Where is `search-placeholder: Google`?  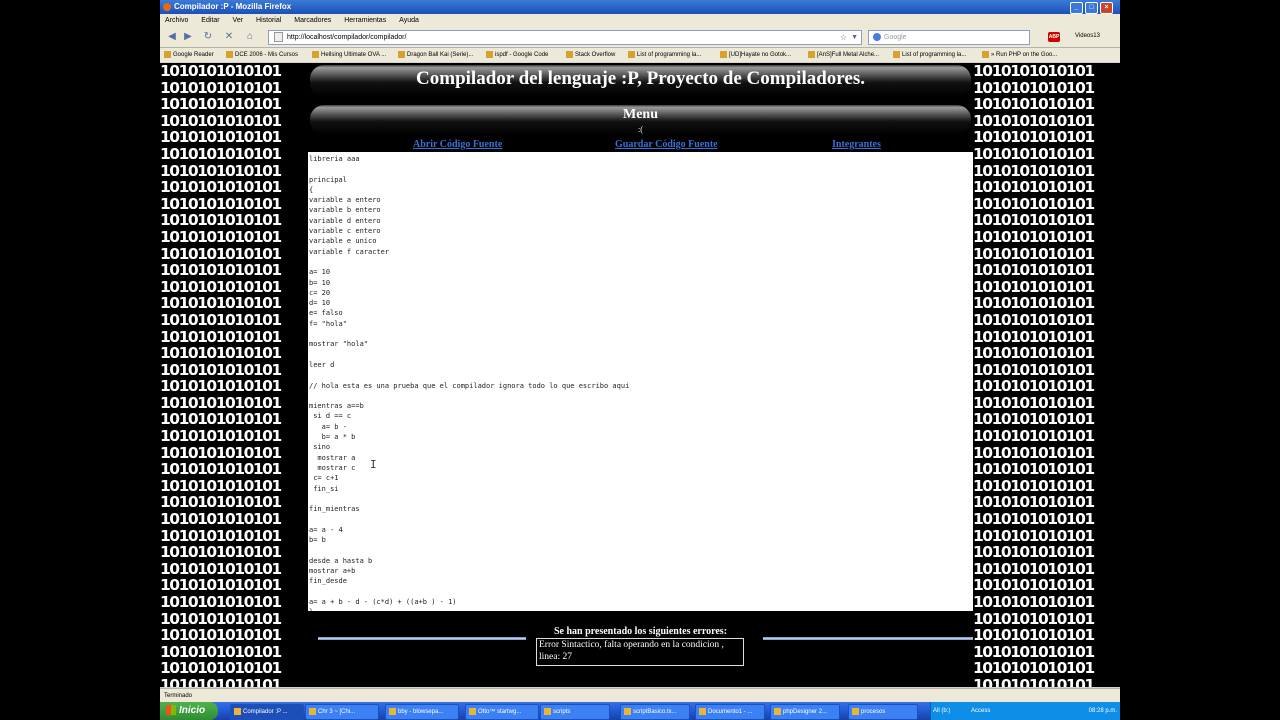 search-placeholder: Google is located at coordinates (895, 37).